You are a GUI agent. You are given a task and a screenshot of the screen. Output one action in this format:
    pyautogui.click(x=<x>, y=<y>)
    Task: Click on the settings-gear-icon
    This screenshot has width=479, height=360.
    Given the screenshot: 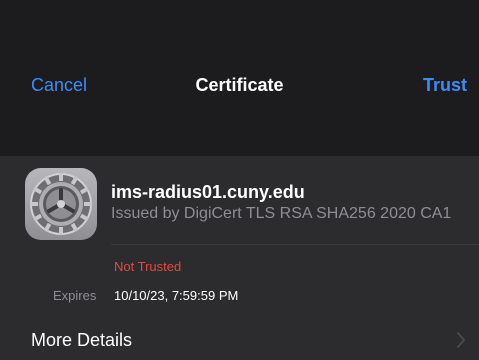 What is the action you would take?
    pyautogui.click(x=61, y=204)
    